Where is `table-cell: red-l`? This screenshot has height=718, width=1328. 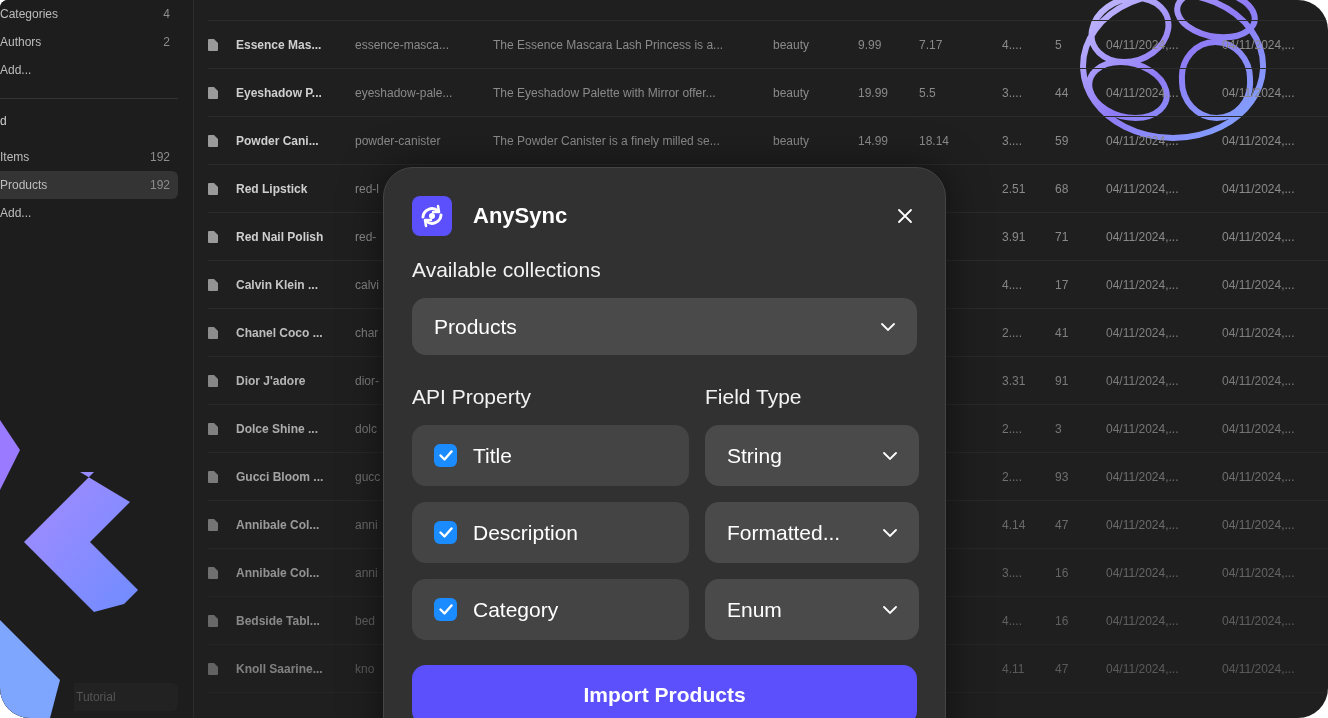 table-cell: red-l is located at coordinates (367, 188).